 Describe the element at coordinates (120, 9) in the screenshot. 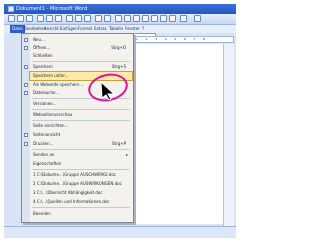

I see `title-bar: Dokument1 - Microsoft Word` at that location.